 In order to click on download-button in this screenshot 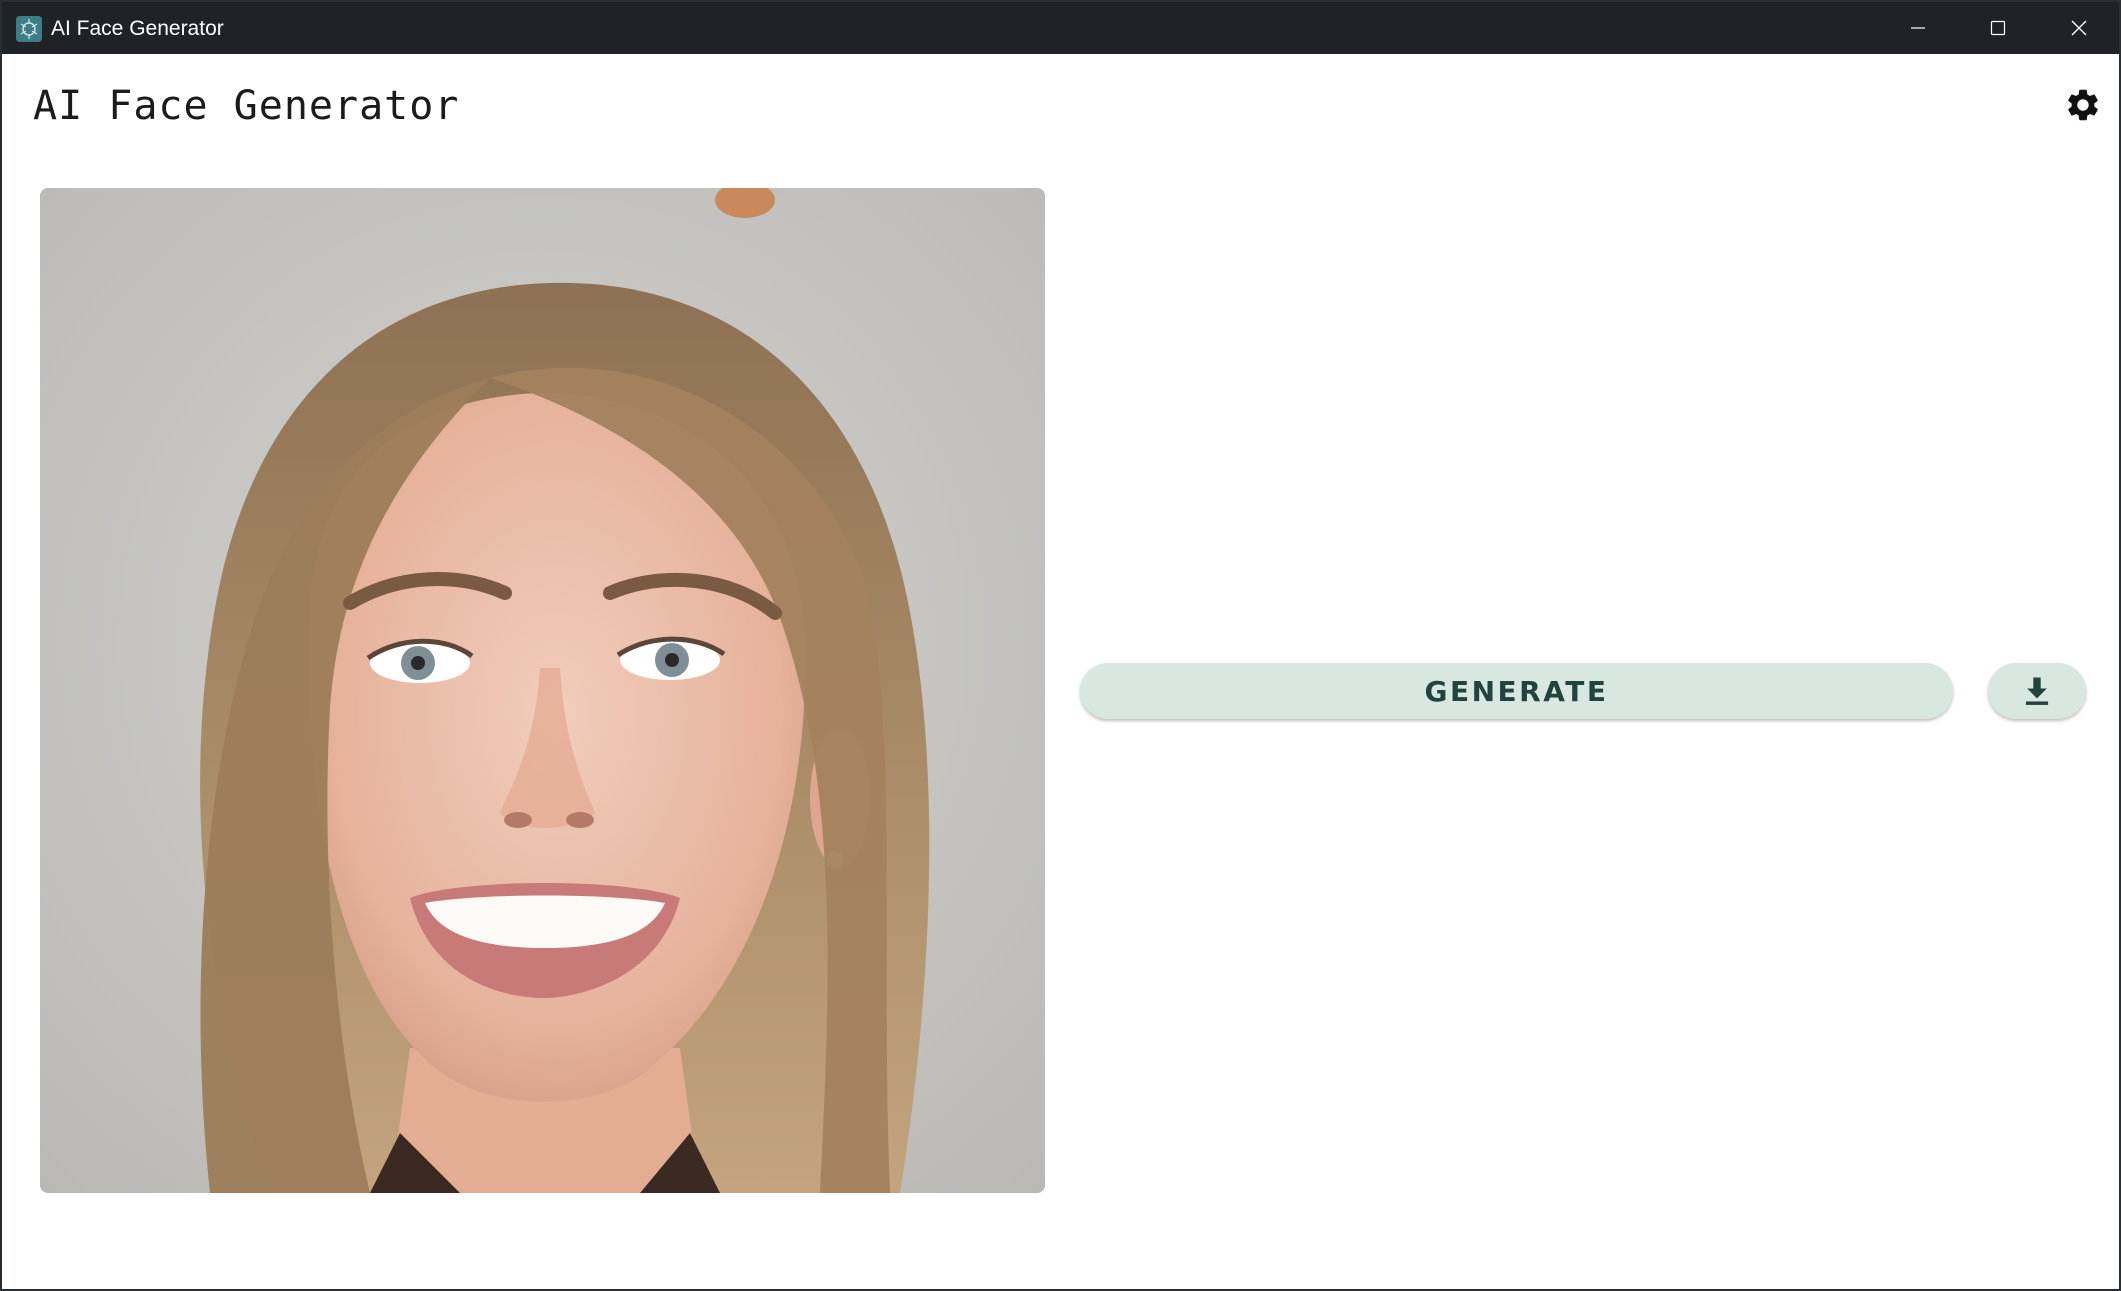, I will do `click(2037, 691)`.